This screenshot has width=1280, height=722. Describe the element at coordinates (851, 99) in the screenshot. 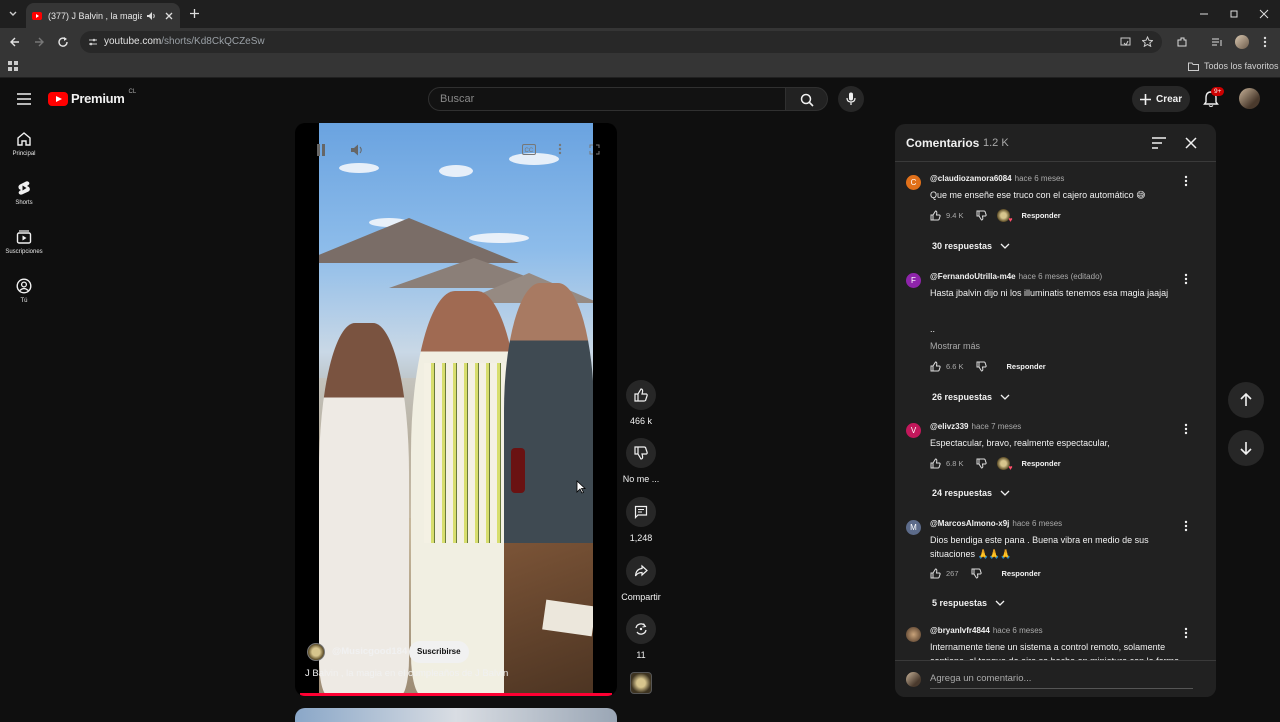

I see `voice-search-button` at that location.